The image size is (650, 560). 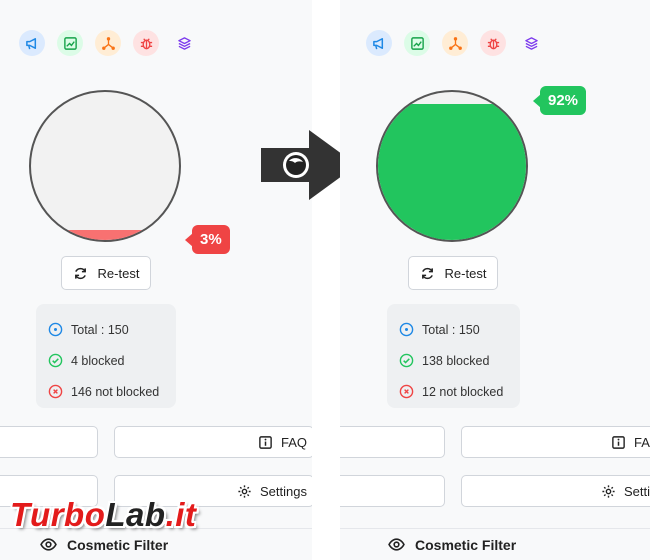 What do you see at coordinates (207, 239) in the screenshot?
I see `score-percent-badge: 3%` at bounding box center [207, 239].